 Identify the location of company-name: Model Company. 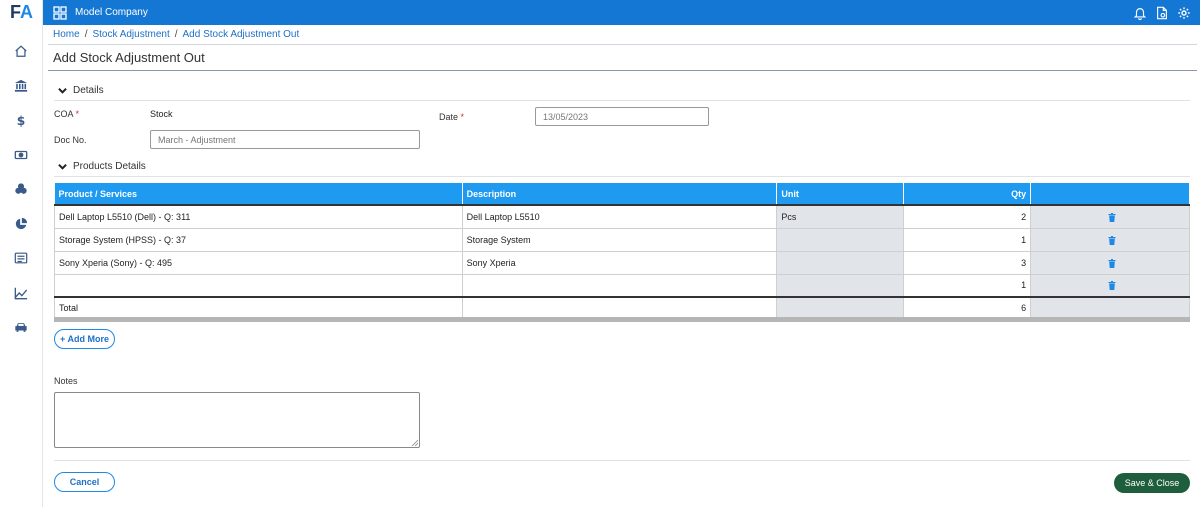
(111, 12).